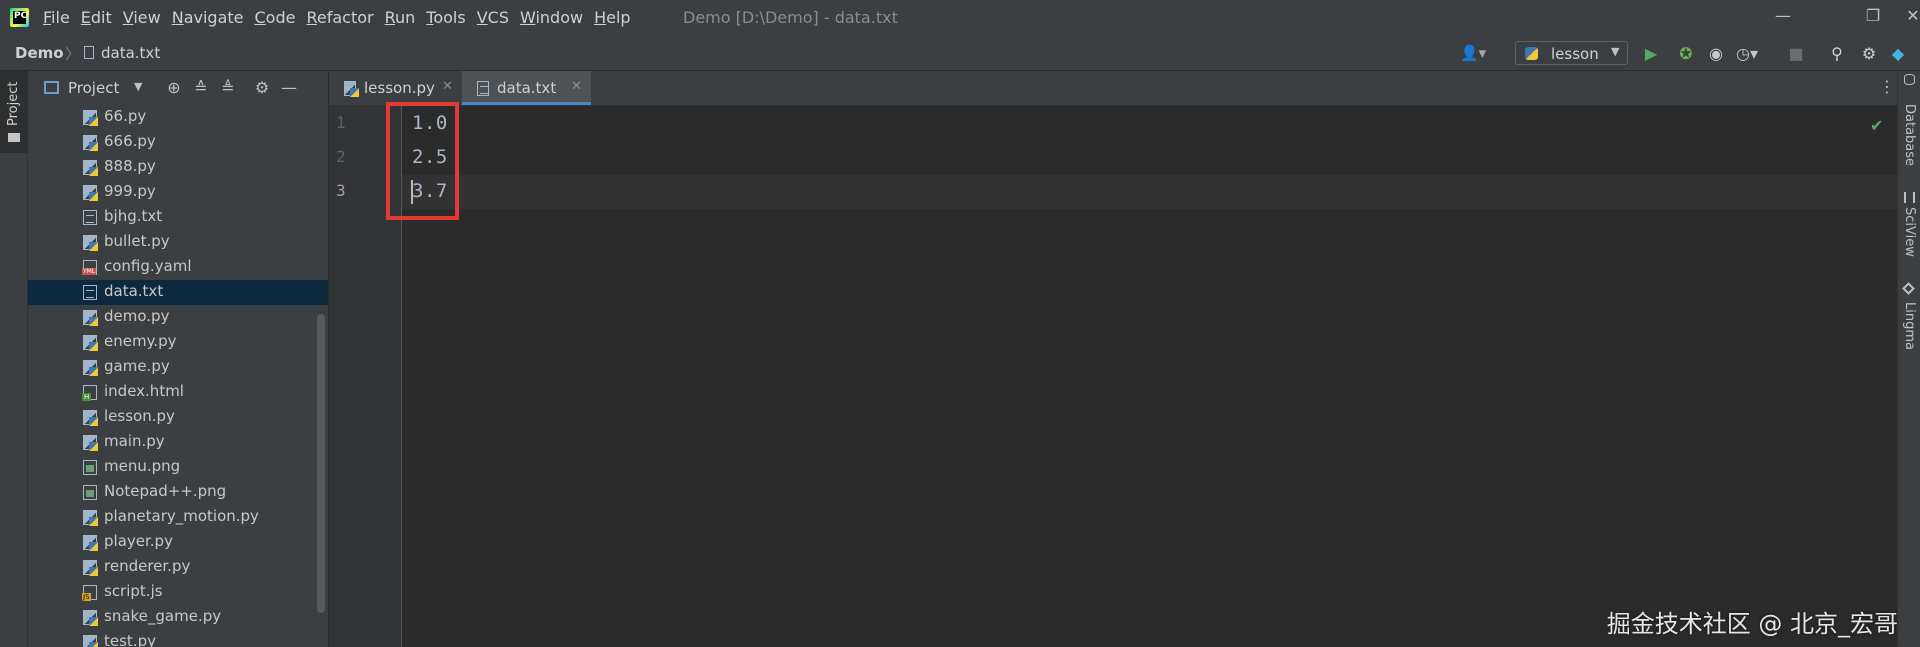  I want to click on more-vertical-icon: ⋮, so click(1887, 86).